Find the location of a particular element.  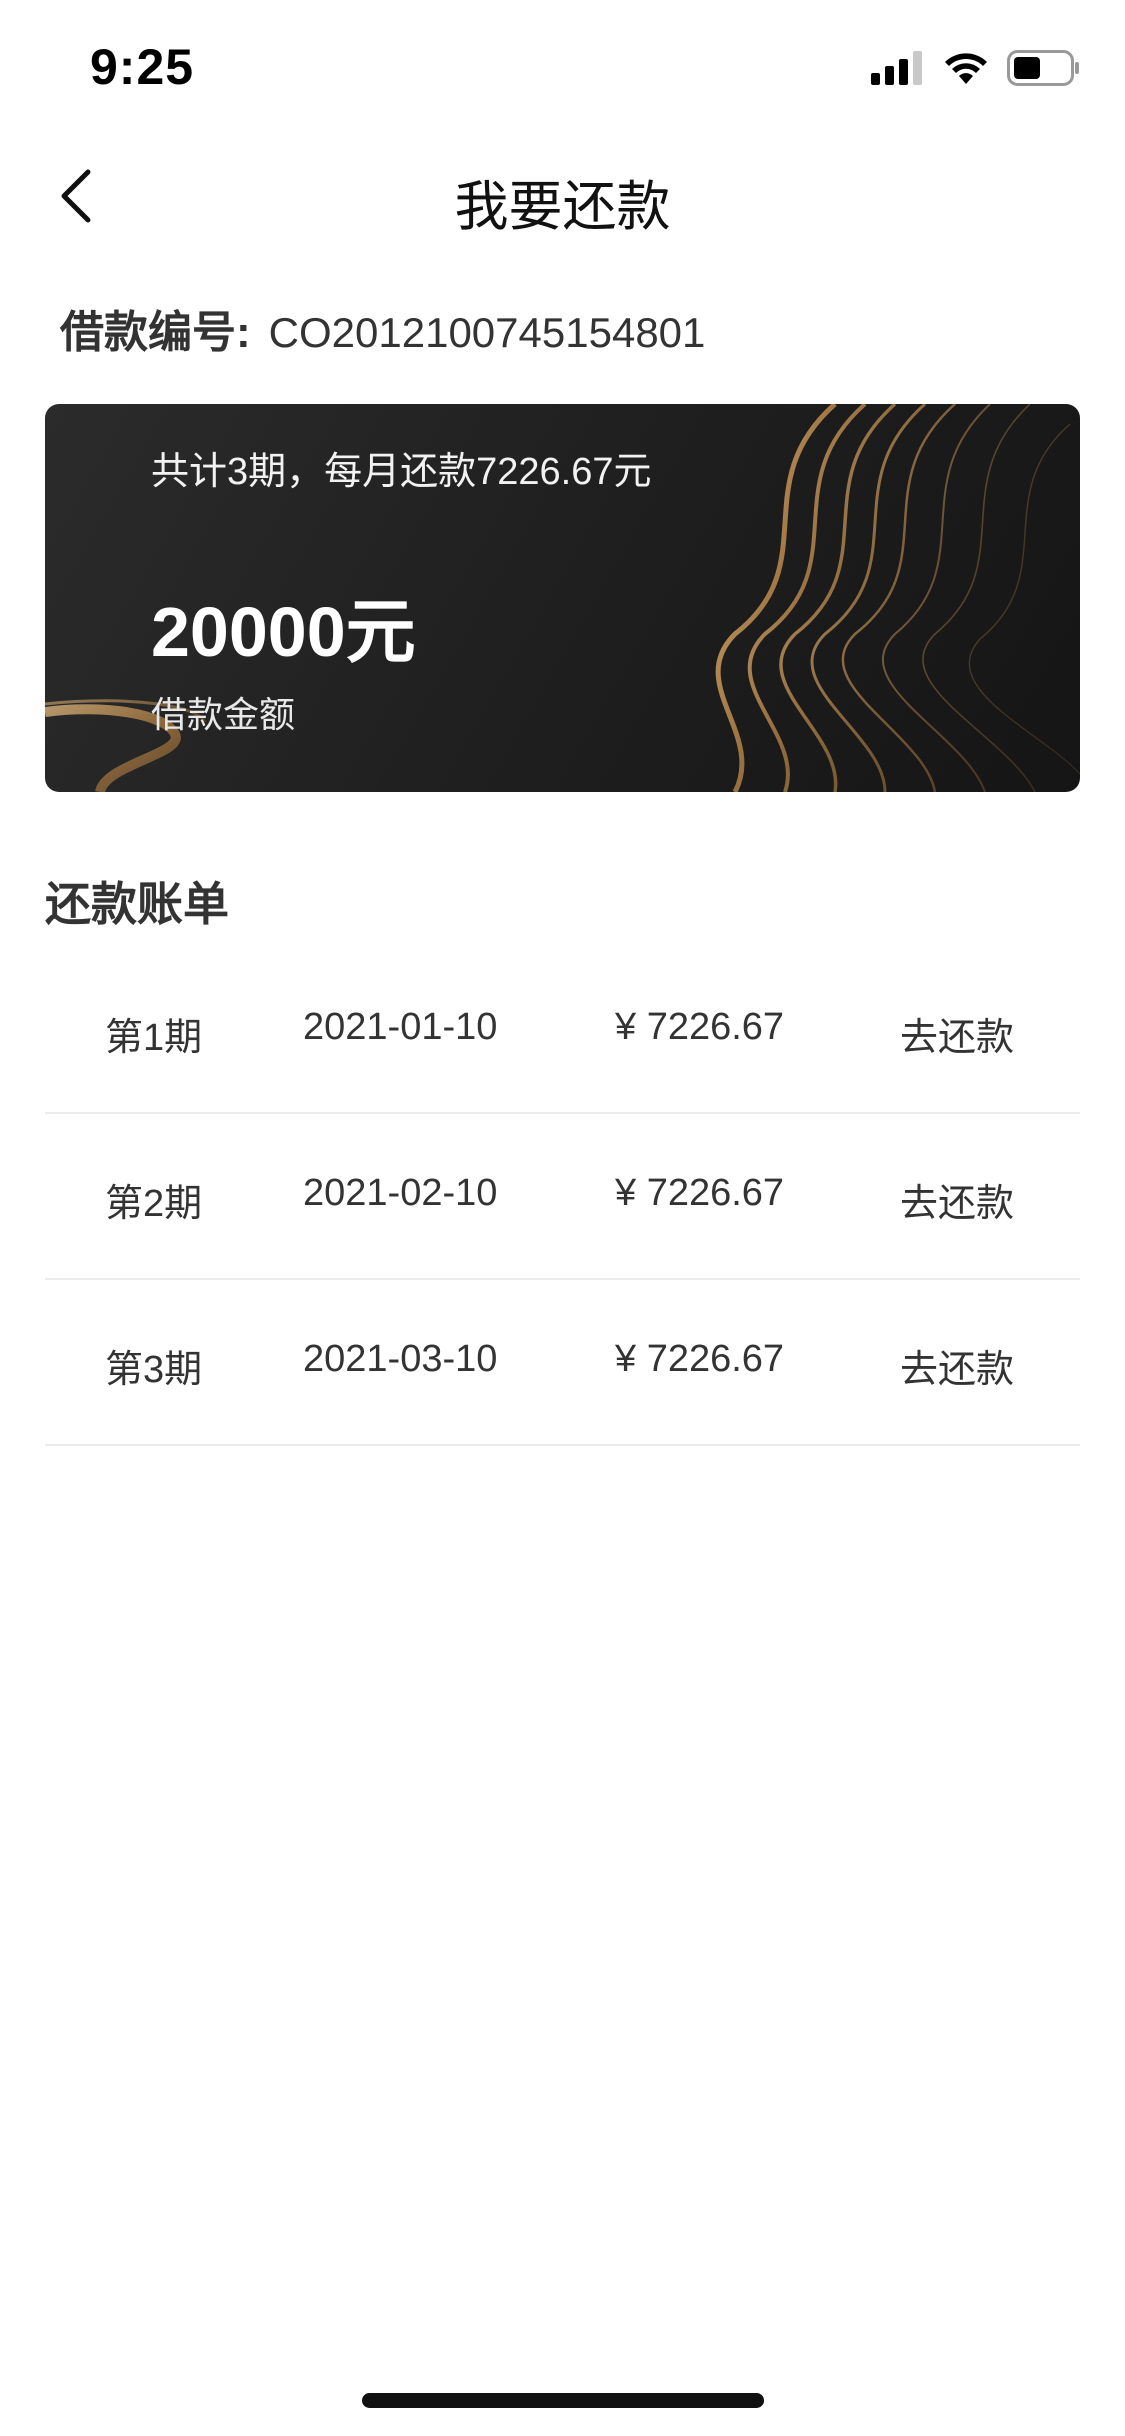

battery-icon is located at coordinates (1044, 70).